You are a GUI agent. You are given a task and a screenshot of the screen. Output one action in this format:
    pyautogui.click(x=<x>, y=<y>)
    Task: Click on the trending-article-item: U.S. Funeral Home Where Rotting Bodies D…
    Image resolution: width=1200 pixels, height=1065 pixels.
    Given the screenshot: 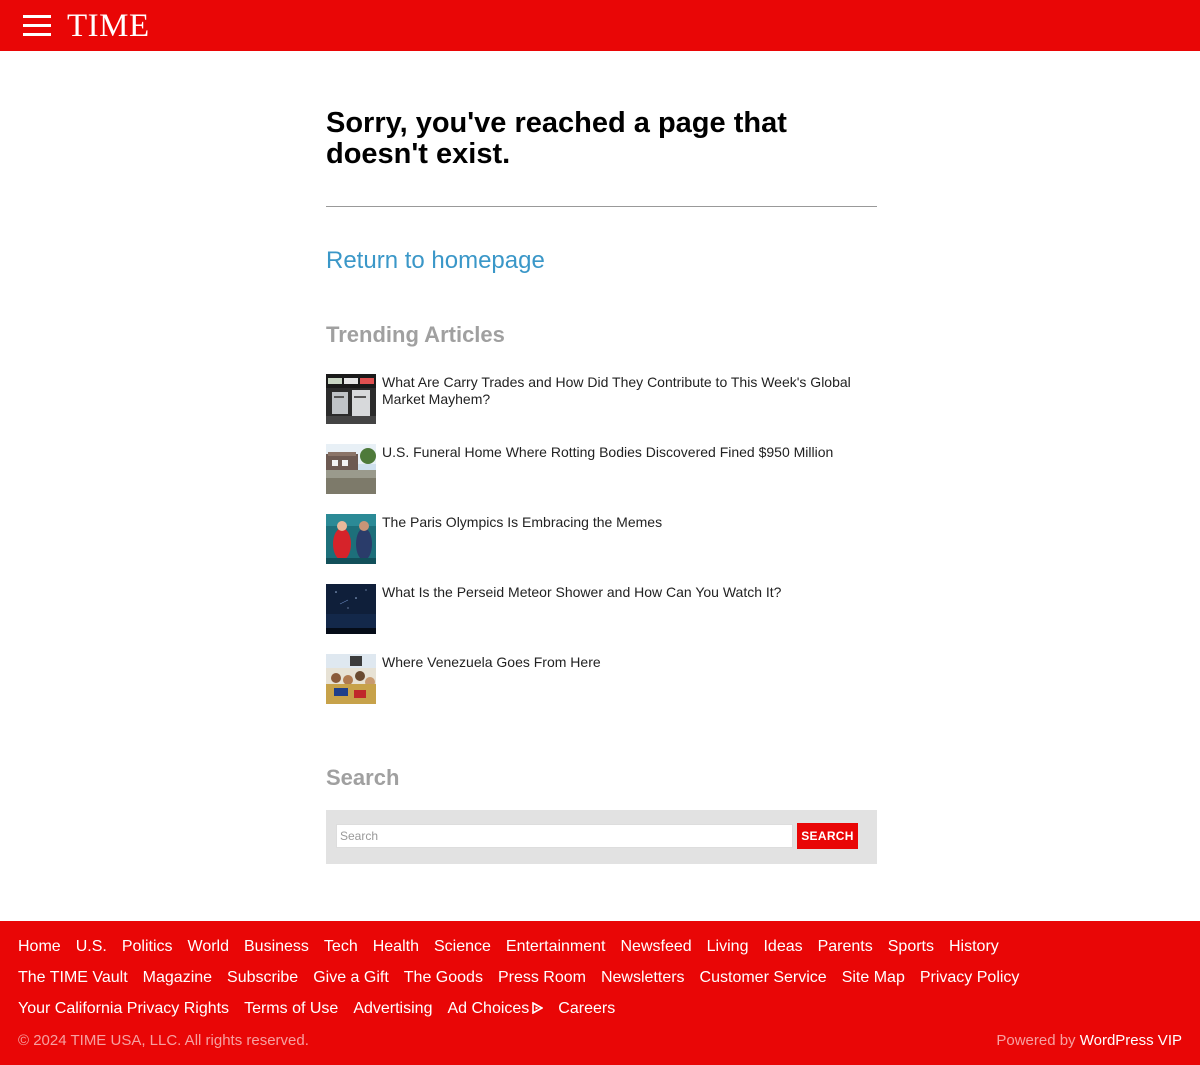 What is the action you would take?
    pyautogui.click(x=601, y=469)
    